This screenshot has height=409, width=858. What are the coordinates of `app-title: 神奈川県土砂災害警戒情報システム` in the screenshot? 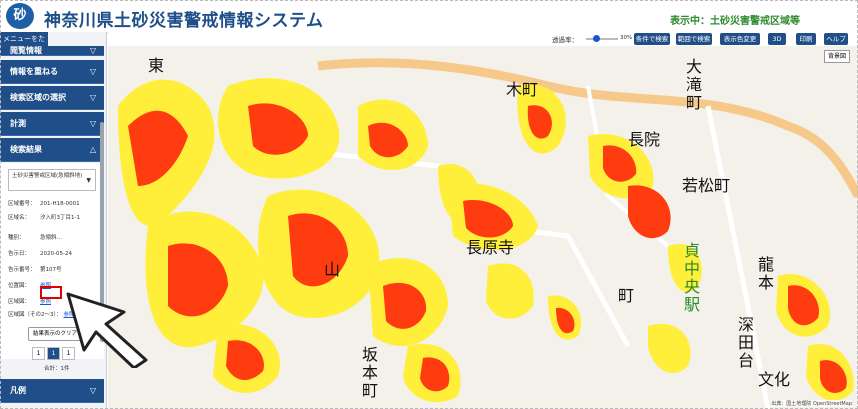 It's located at (184, 21).